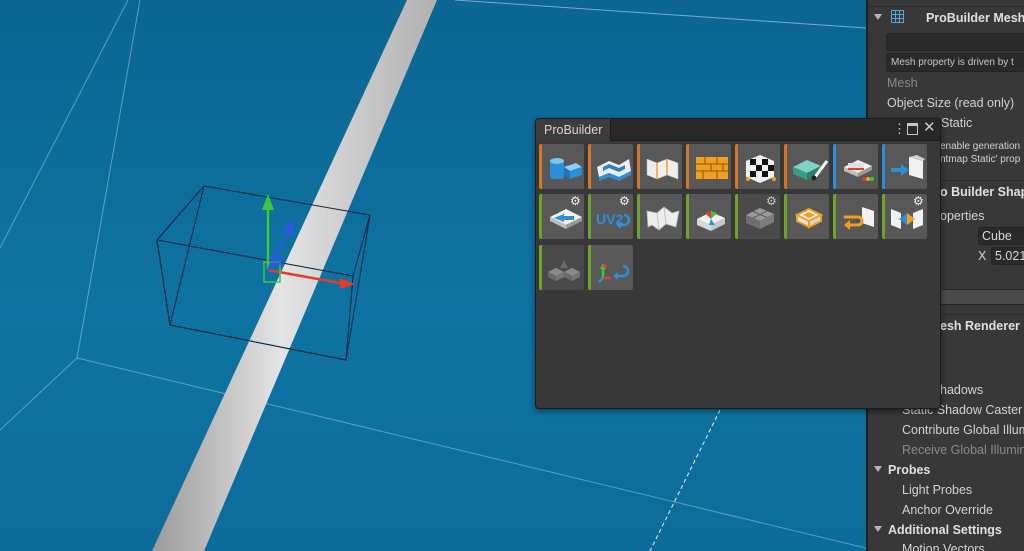 Image resolution: width=1024 pixels, height=551 pixels. I want to click on mesh-grid-icon, so click(898, 16).